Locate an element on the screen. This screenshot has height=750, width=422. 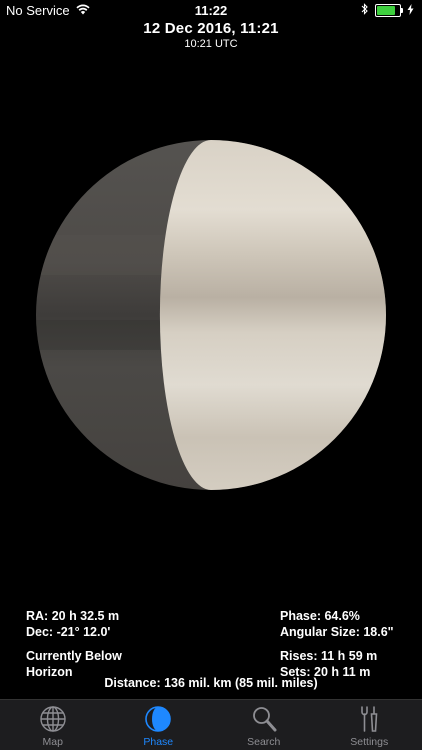
tab-phase: Phase is located at coordinates (159, 725).